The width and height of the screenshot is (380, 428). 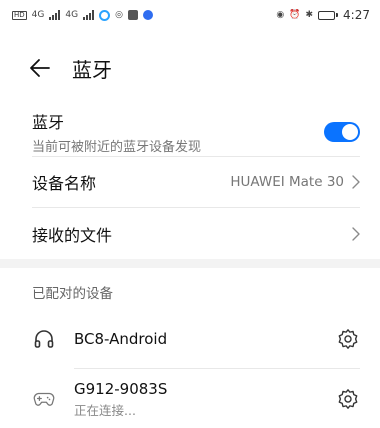 I want to click on section-separator, so click(x=190, y=263).